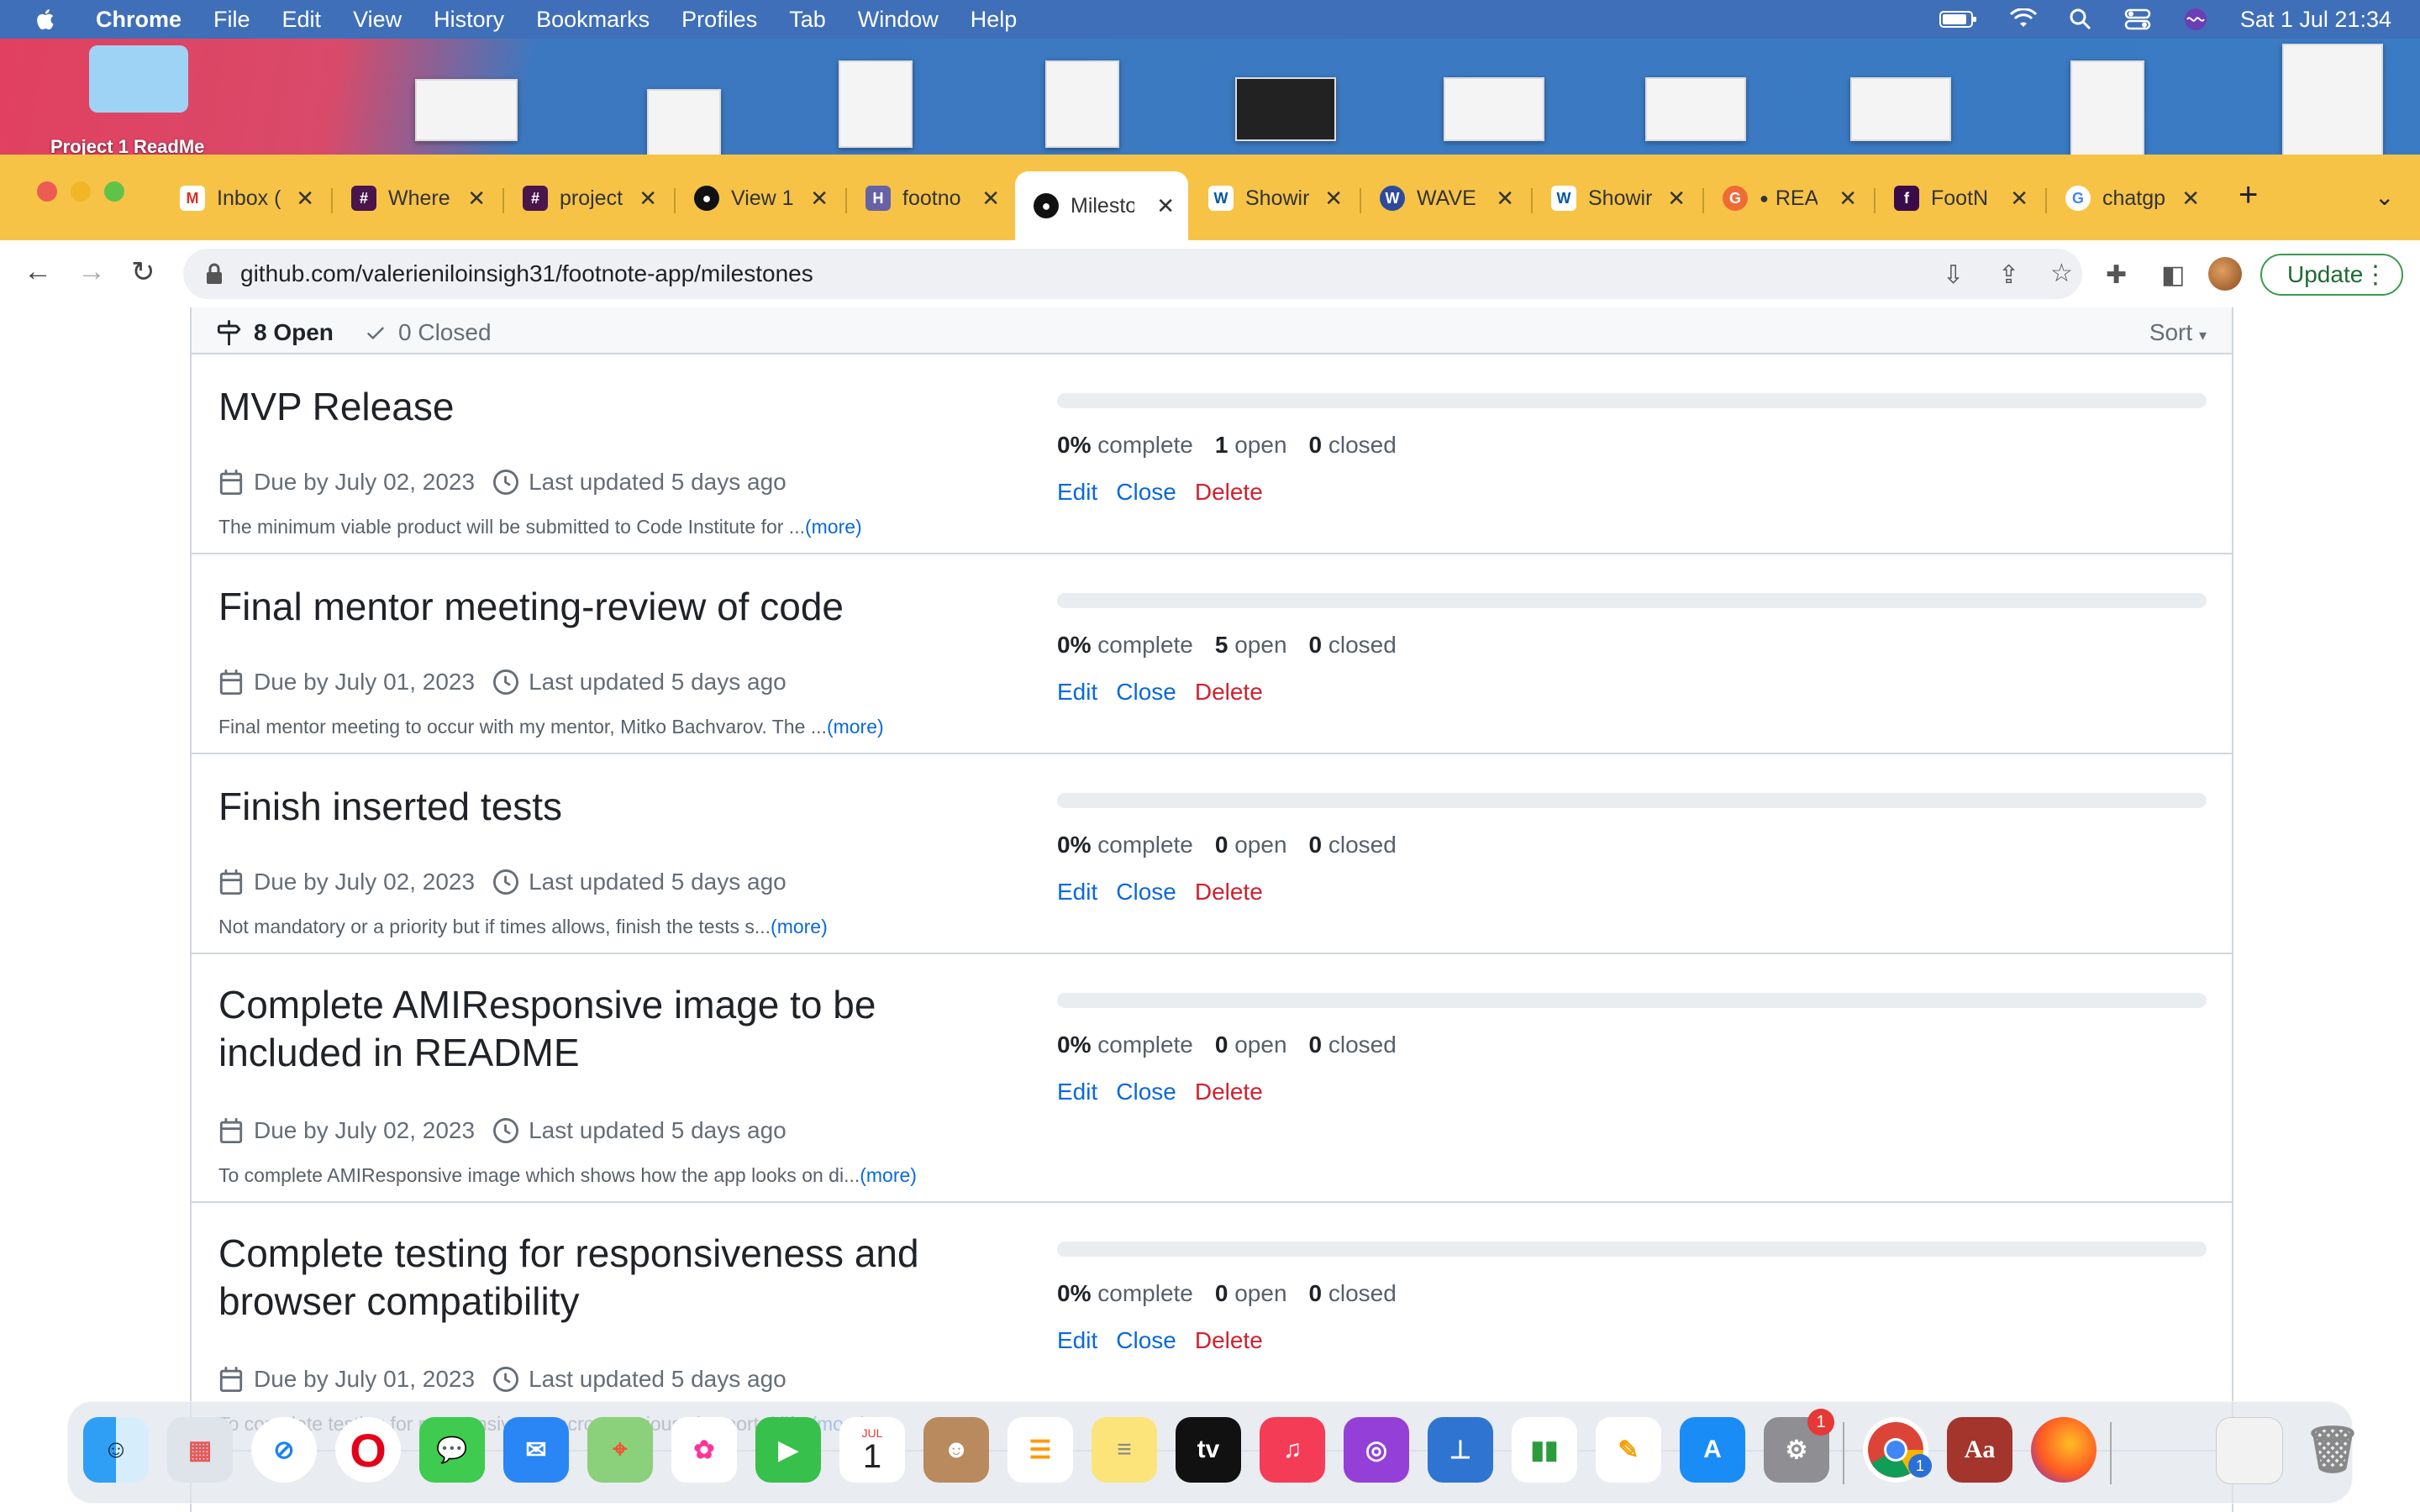 This screenshot has width=2420, height=1512. What do you see at coordinates (47, 191) in the screenshot?
I see `window-close-button` at bounding box center [47, 191].